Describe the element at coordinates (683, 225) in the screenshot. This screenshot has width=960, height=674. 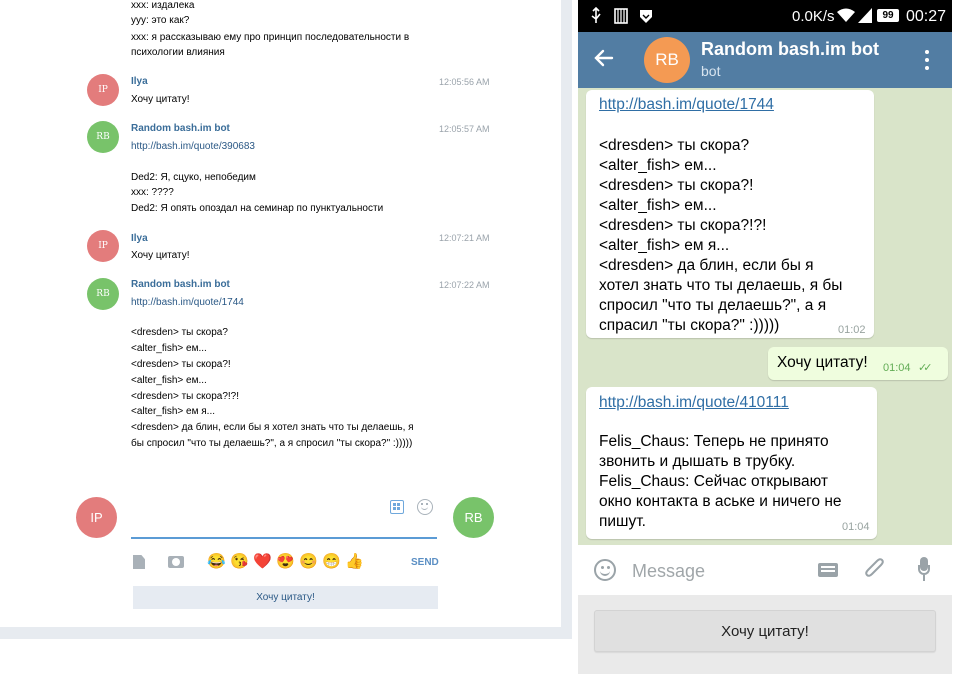
I see `message-line: <dresden> ты скора?!?!` at that location.